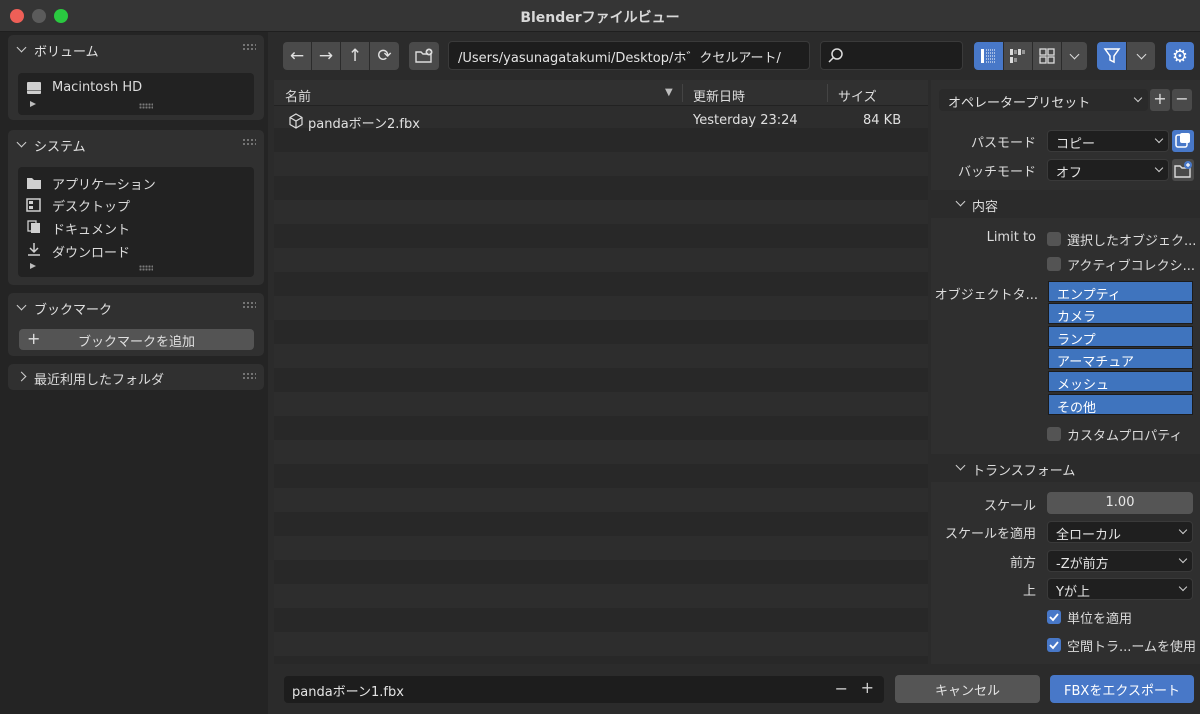 The width and height of the screenshot is (1200, 714). I want to click on transform-section-header: トランスフォーム, so click(1065, 468).